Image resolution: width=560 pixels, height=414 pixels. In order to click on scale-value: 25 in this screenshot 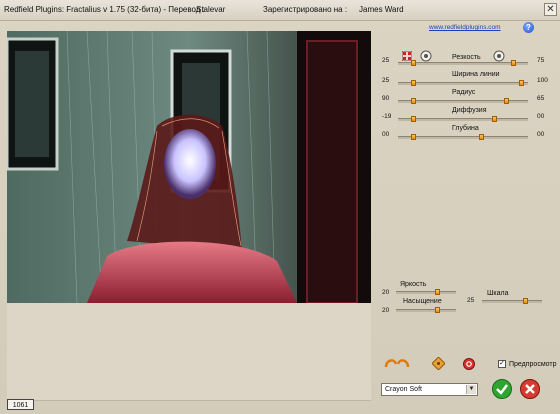, I will do `click(471, 300)`.